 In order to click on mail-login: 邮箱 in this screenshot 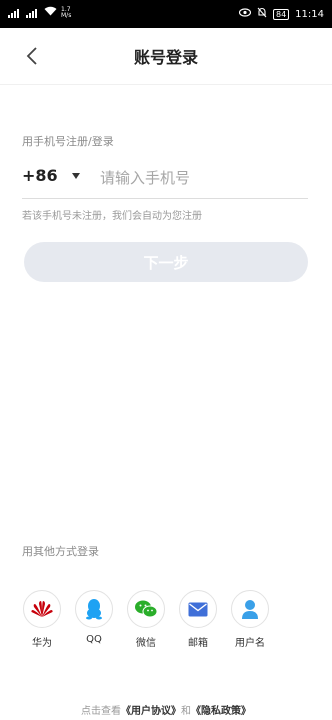, I will do `click(198, 619)`.